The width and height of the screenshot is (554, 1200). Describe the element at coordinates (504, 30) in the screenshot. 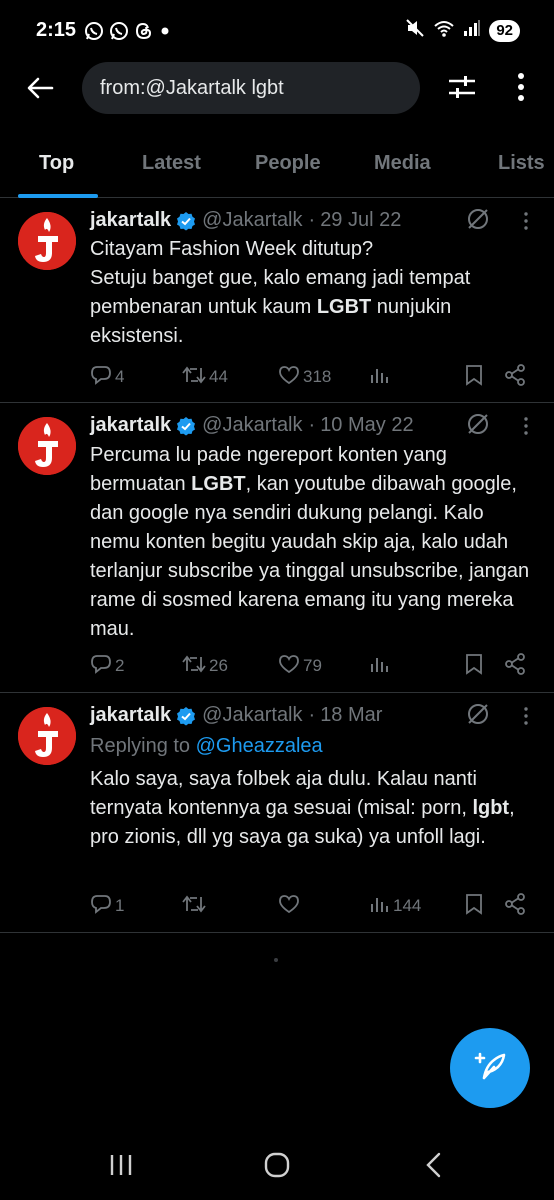

I see `battery-indicator: 92` at that location.